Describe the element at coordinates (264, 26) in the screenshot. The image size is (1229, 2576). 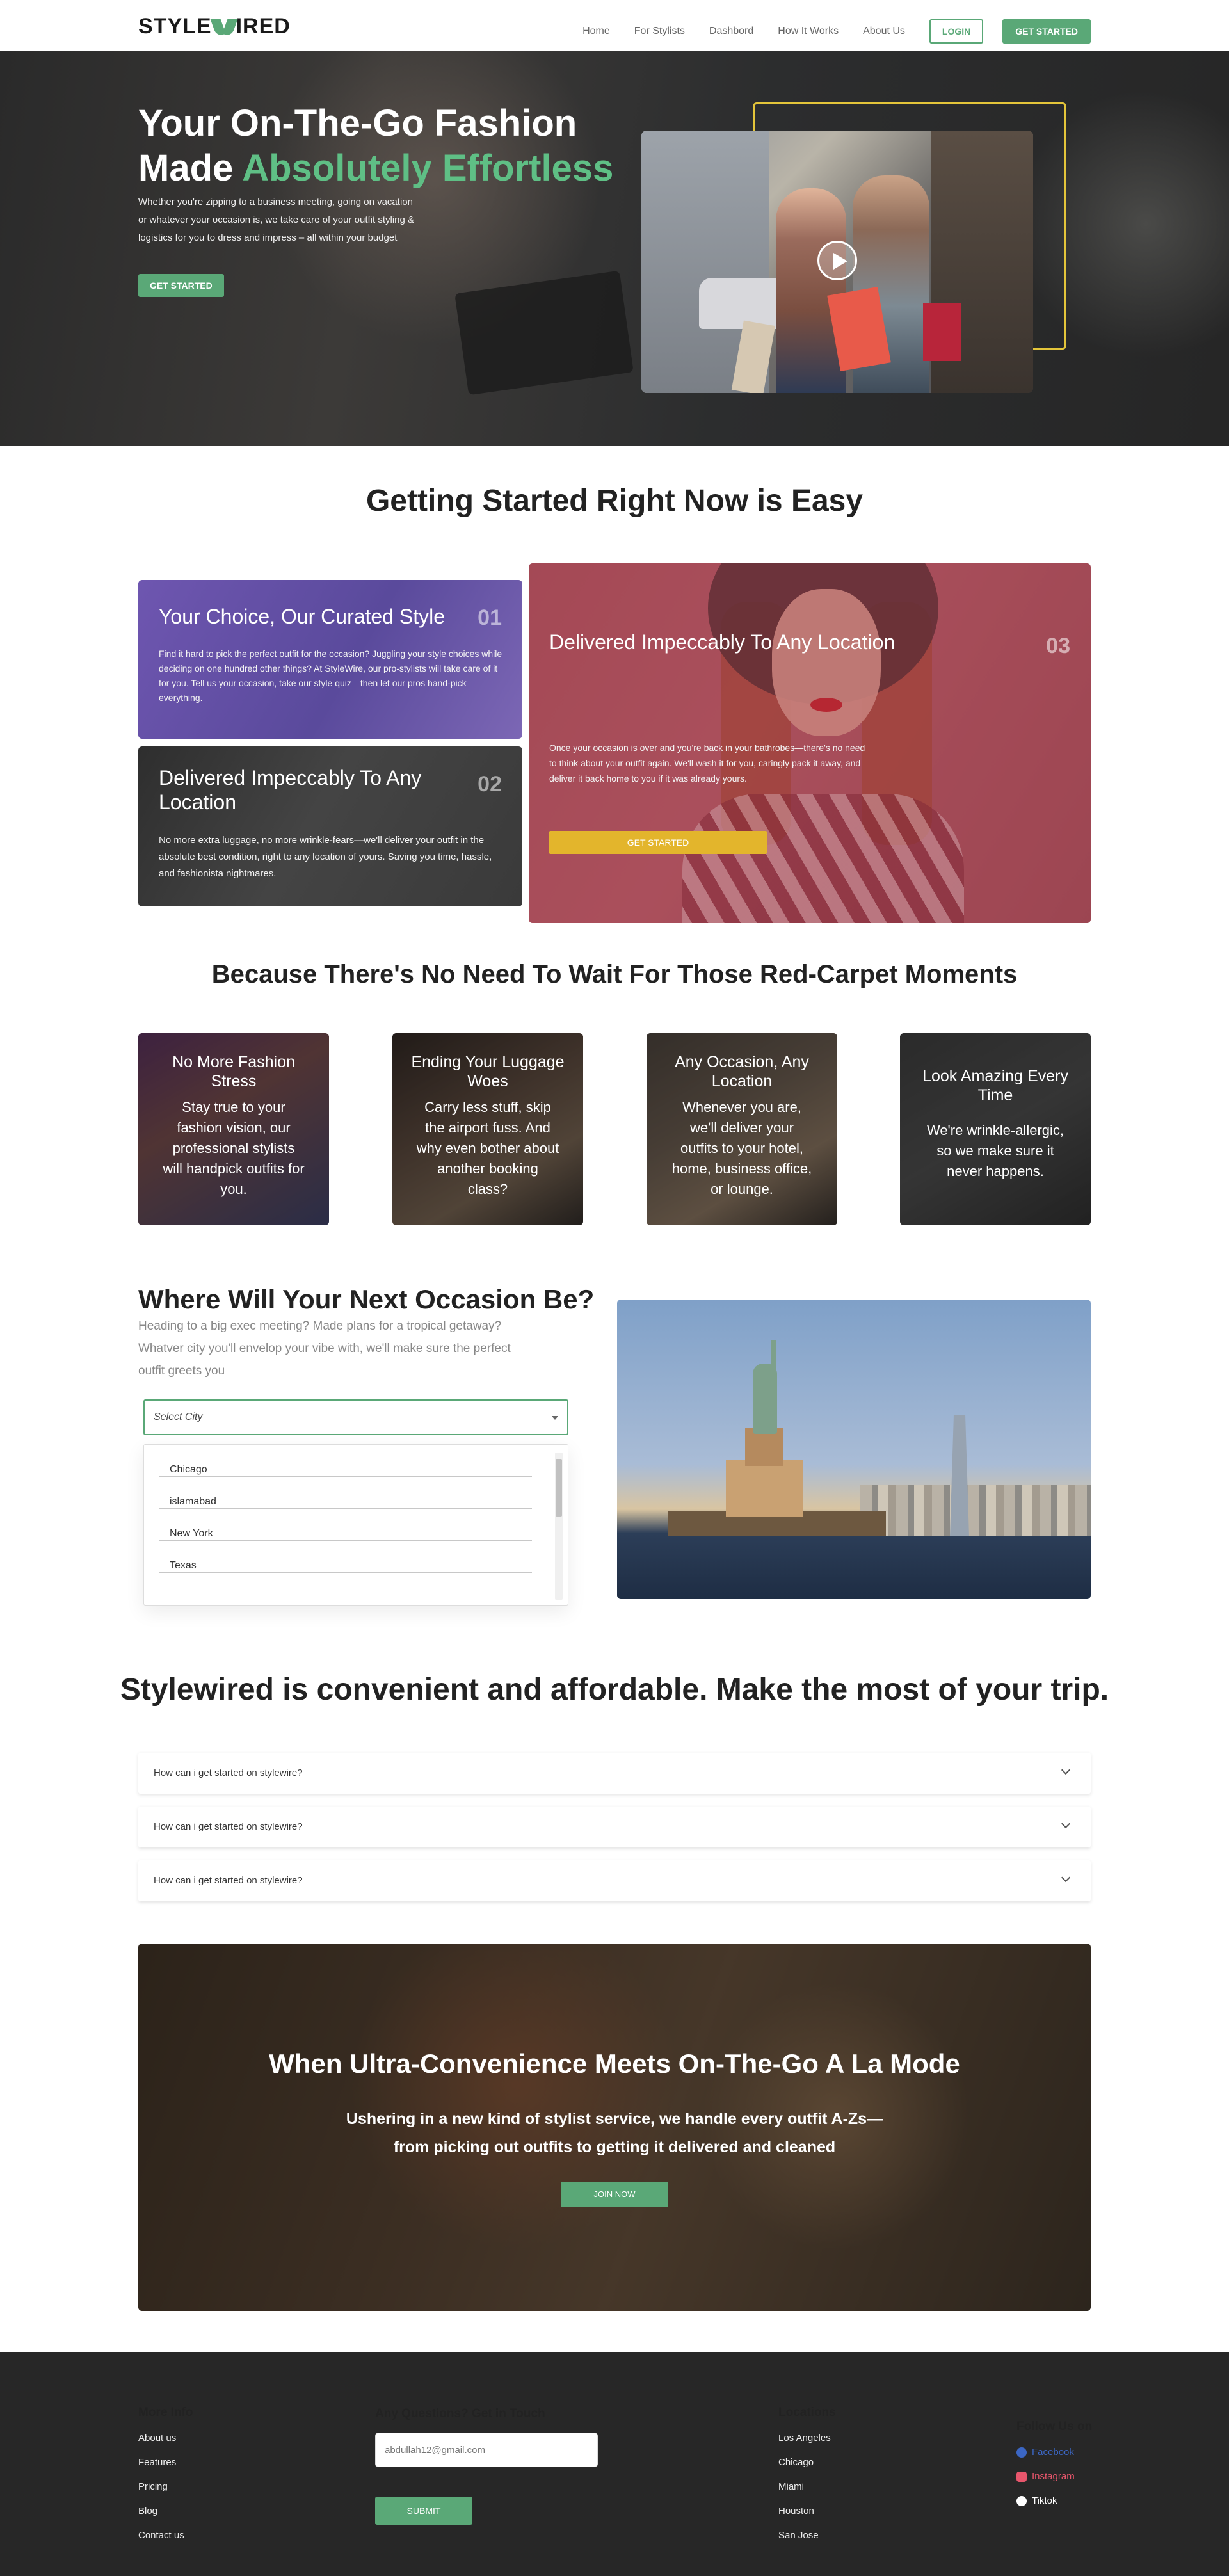
I see `logo-text-right: IRED` at that location.